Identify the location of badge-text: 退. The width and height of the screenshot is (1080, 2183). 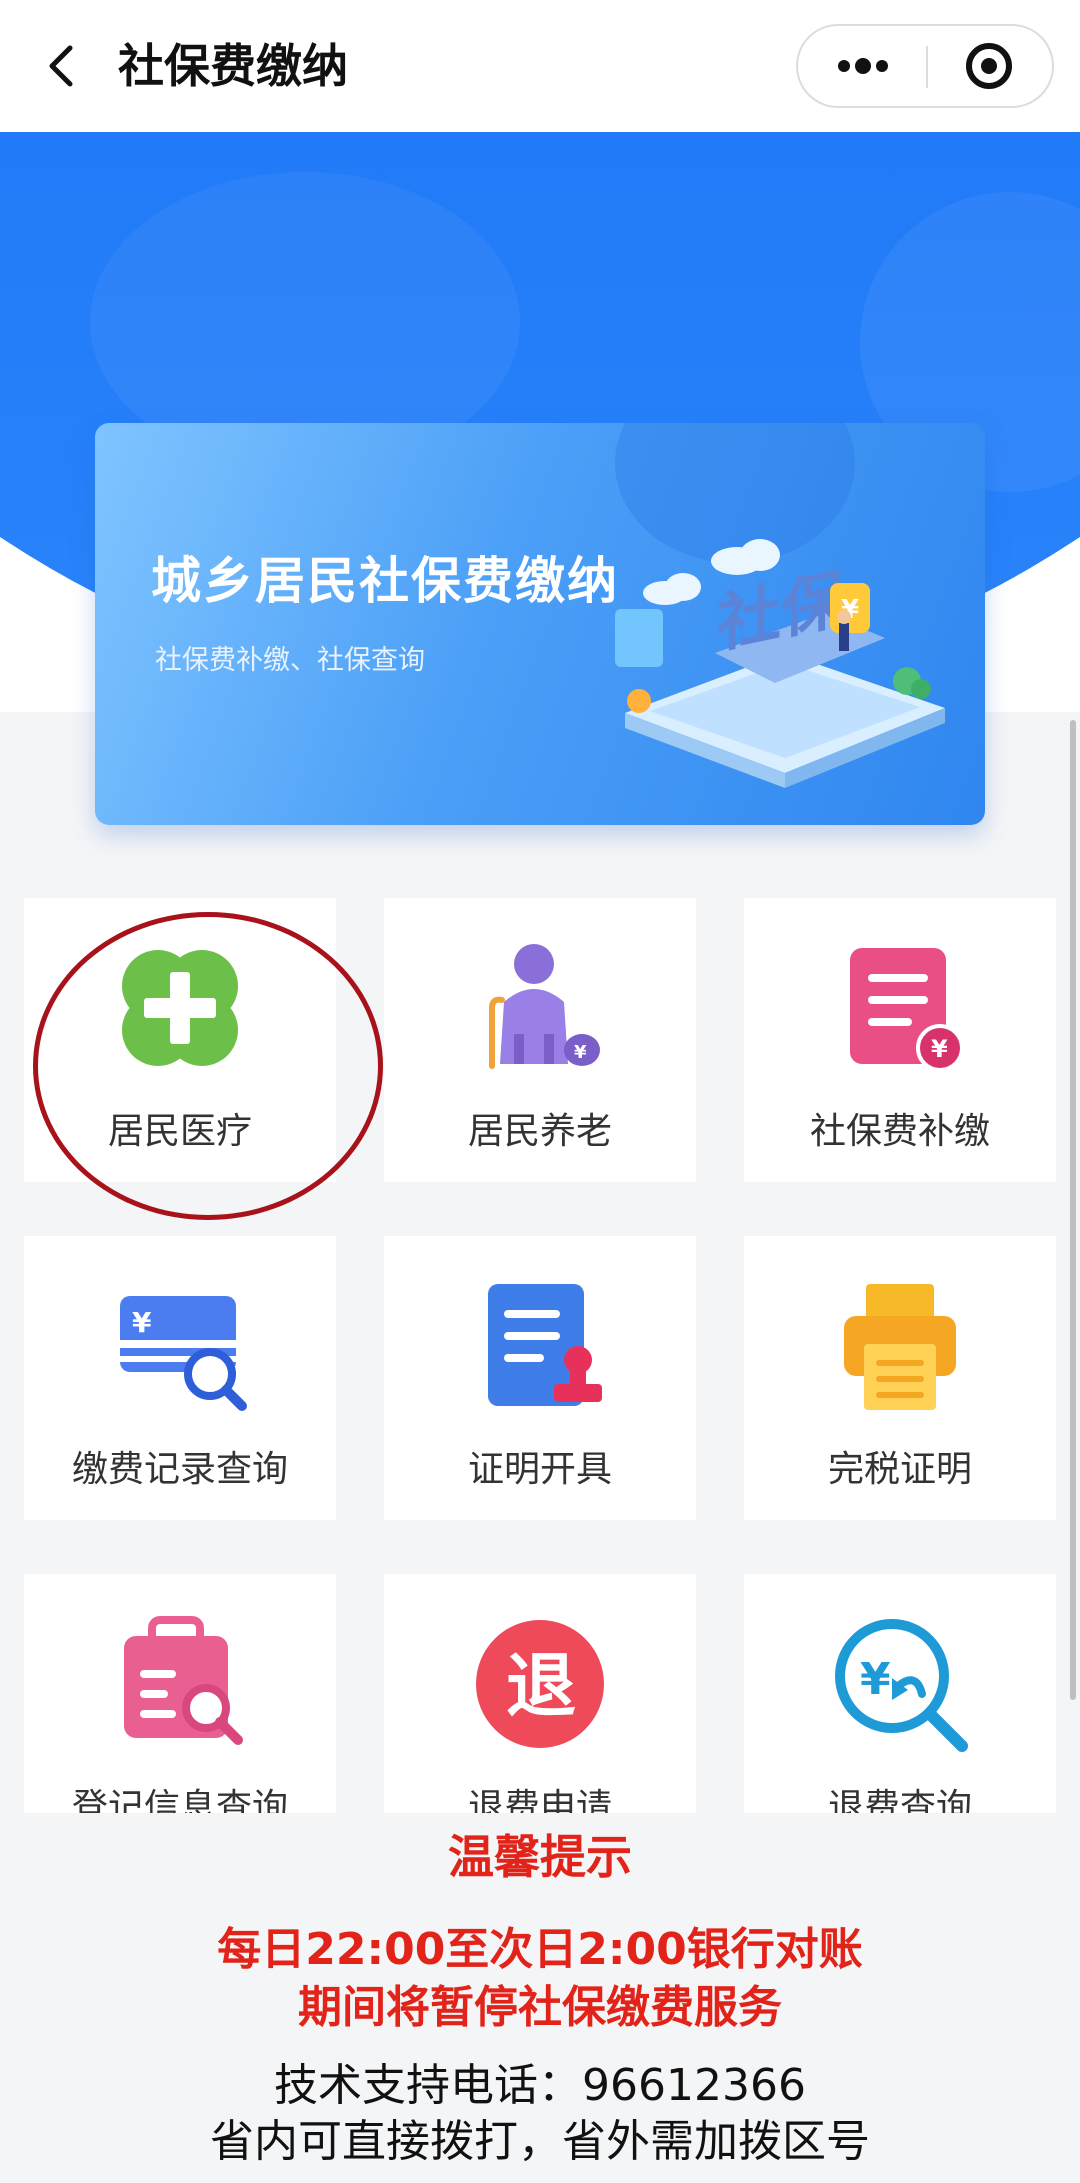
(541, 1686).